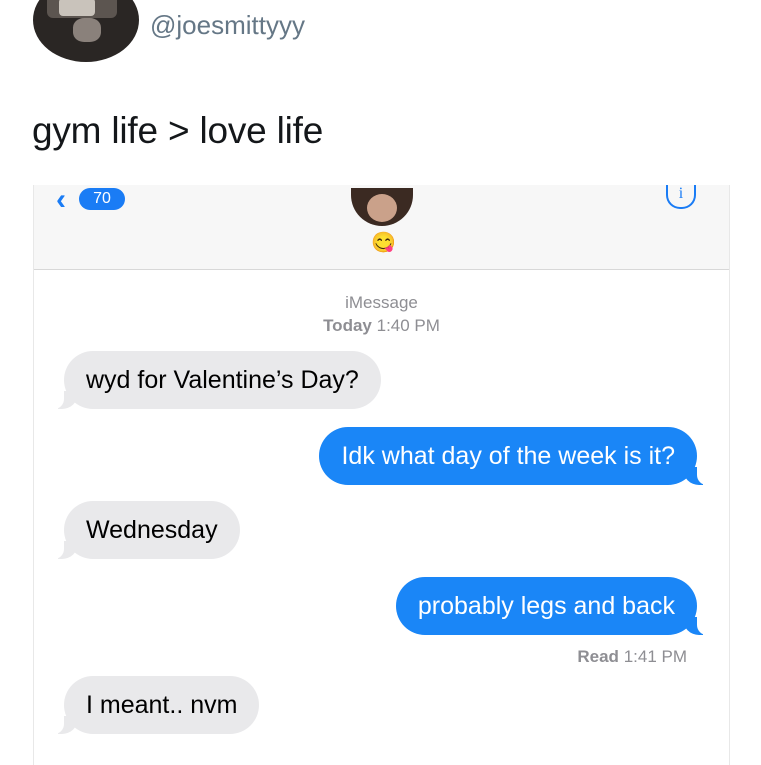  I want to click on contact-face, so click(382, 208).